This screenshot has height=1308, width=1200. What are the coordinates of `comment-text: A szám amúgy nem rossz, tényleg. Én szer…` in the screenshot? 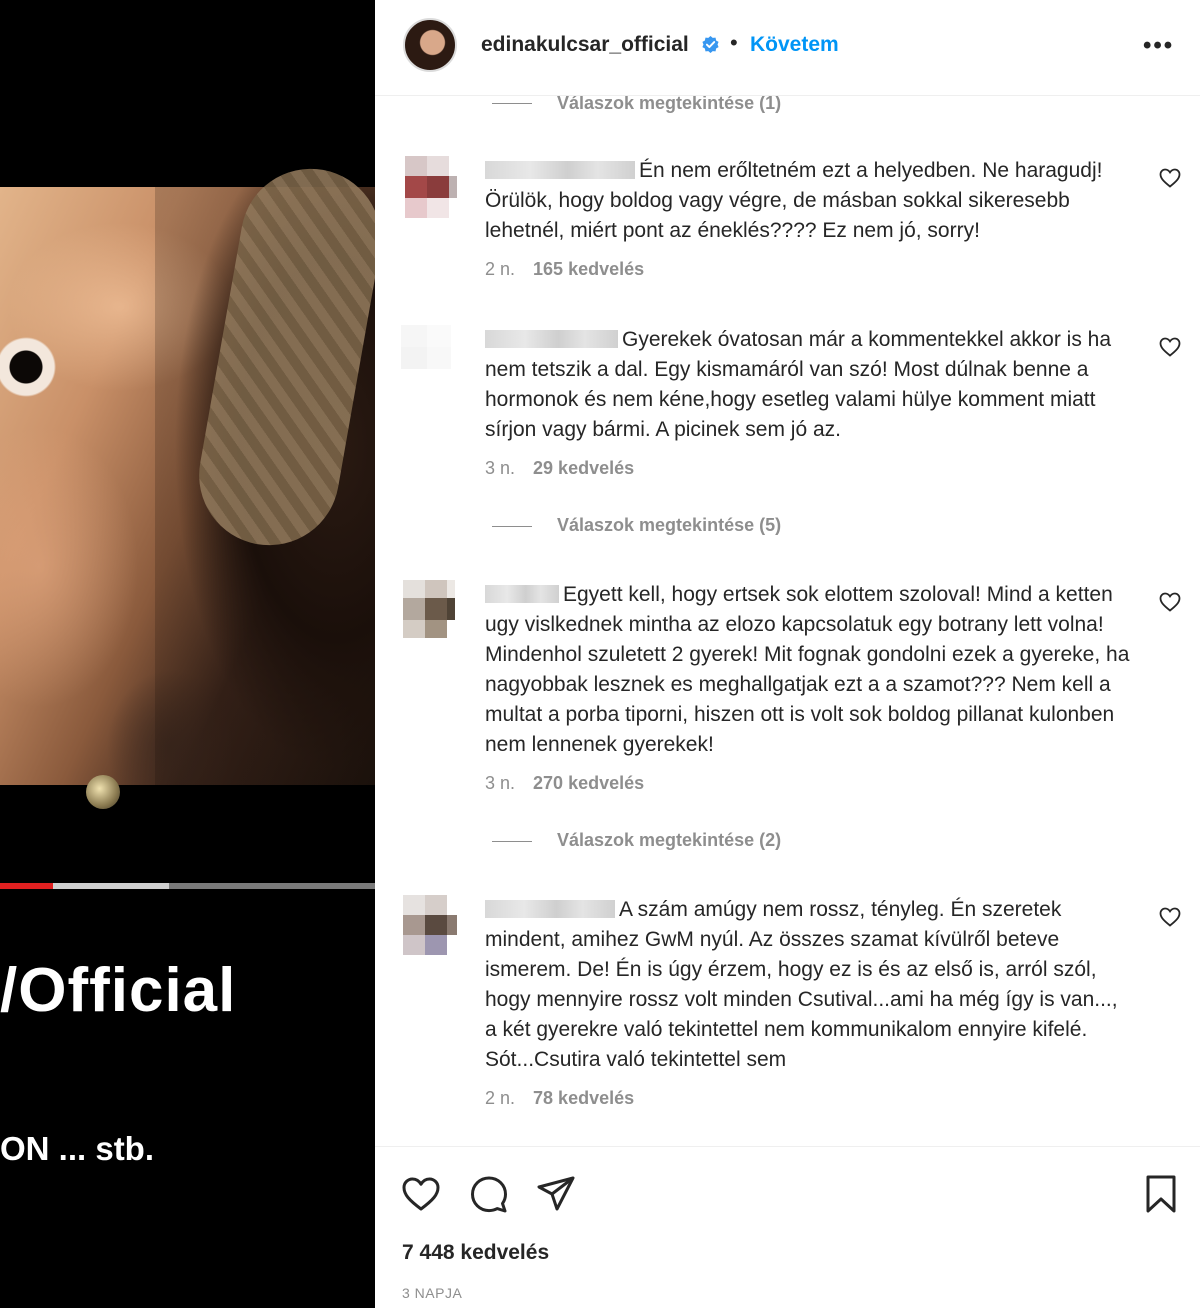 It's located at (810, 985).